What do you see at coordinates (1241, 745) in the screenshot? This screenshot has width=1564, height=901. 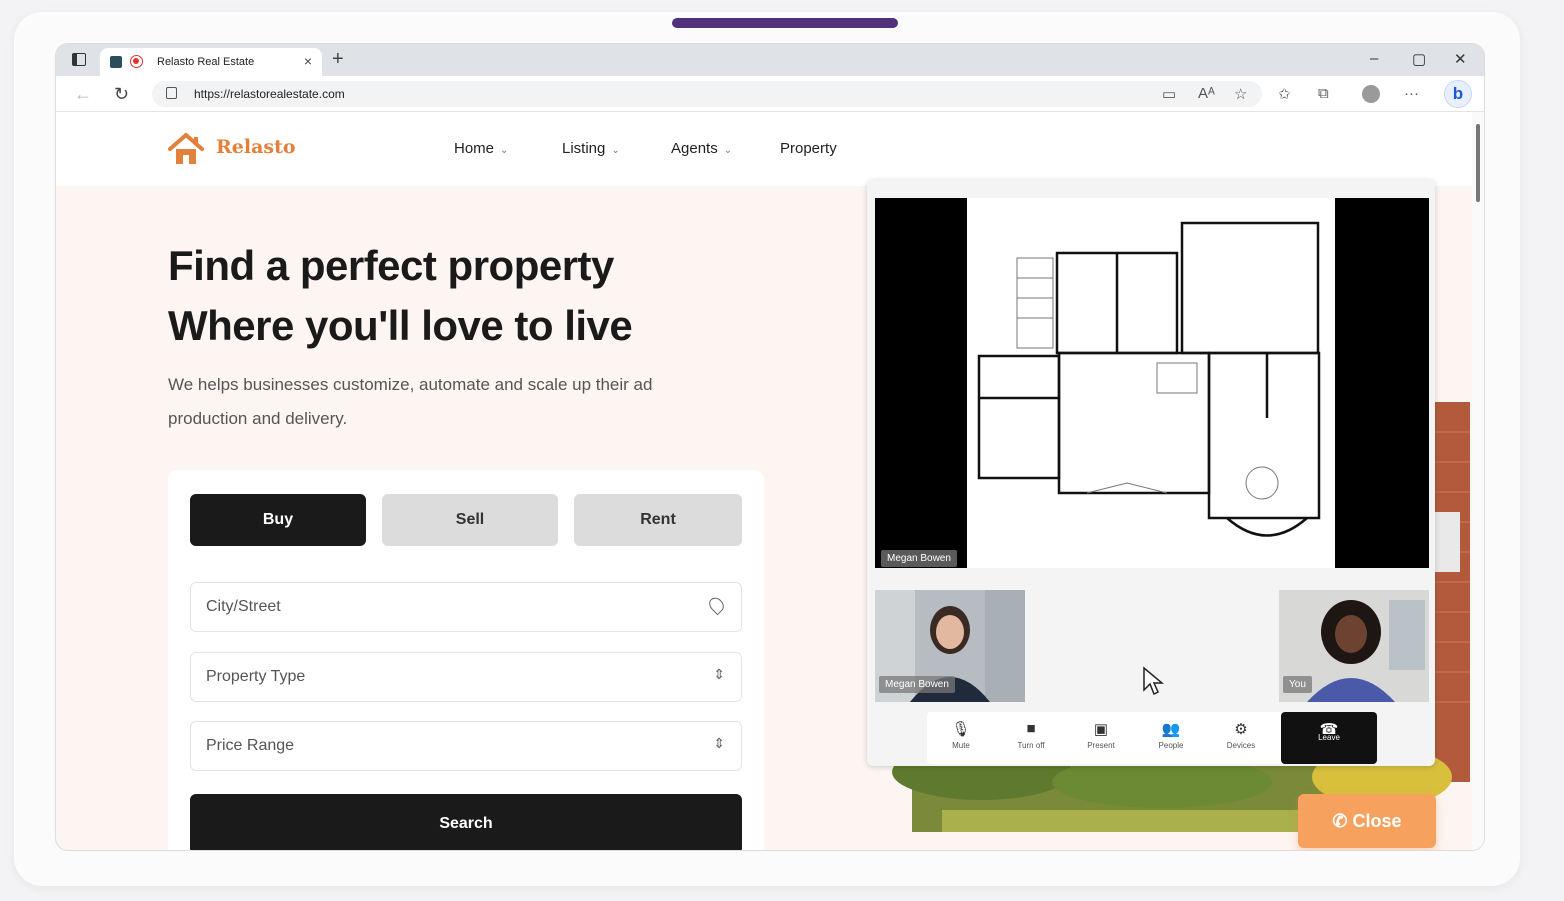 I see `devices-label: Devices` at bounding box center [1241, 745].